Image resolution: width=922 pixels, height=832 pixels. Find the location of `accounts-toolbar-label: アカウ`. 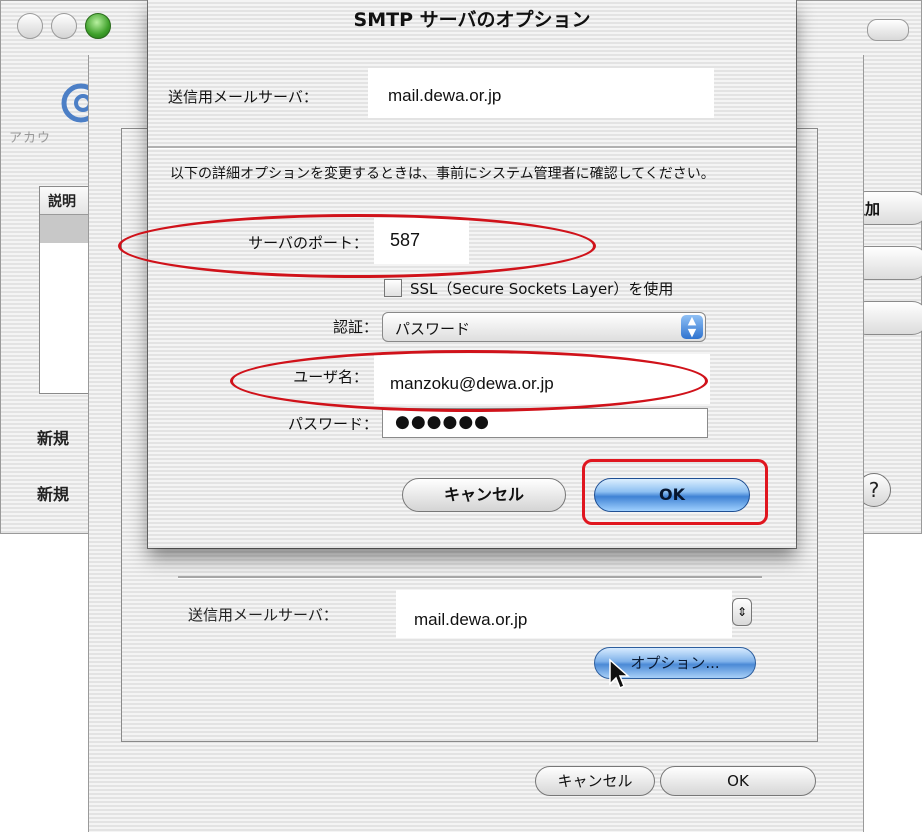

accounts-toolbar-label: アカウ is located at coordinates (30, 138).